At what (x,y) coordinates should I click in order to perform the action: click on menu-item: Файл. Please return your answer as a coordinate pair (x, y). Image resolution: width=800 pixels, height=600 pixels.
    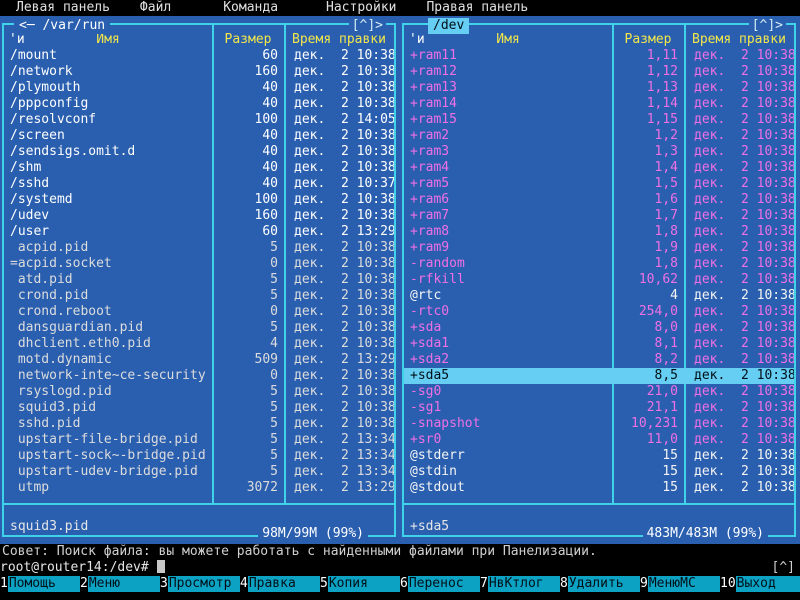
    Looking at the image, I should click on (155, 8).